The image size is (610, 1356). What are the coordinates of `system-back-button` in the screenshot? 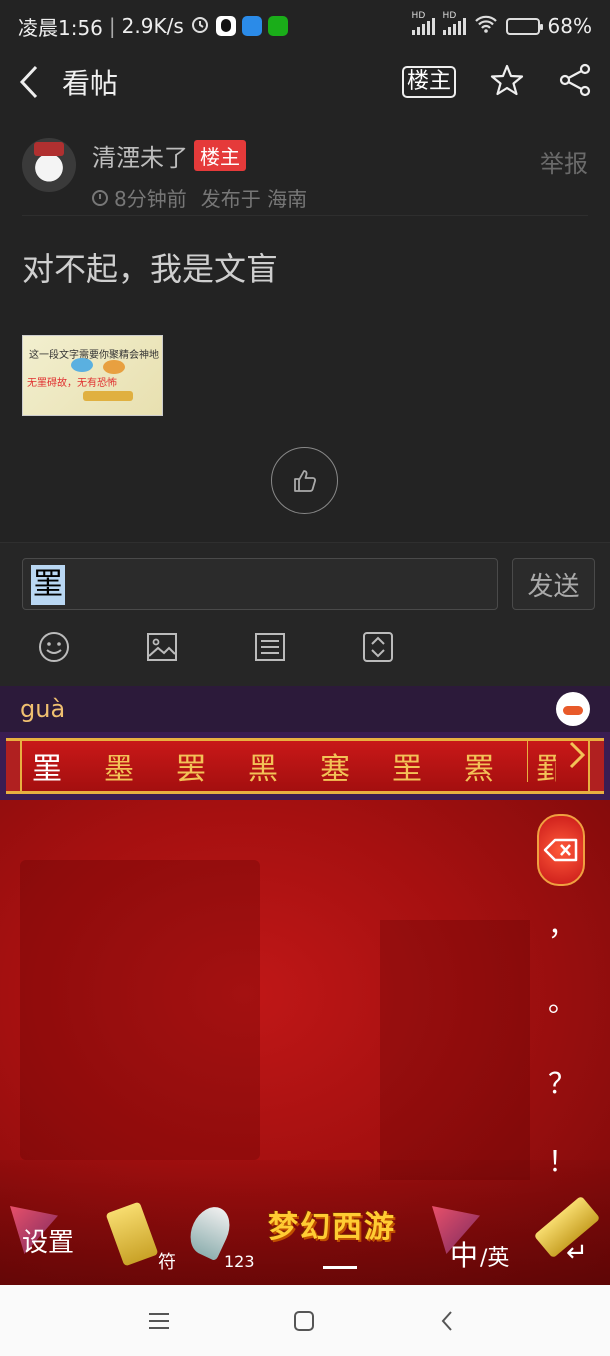 It's located at (447, 1321).